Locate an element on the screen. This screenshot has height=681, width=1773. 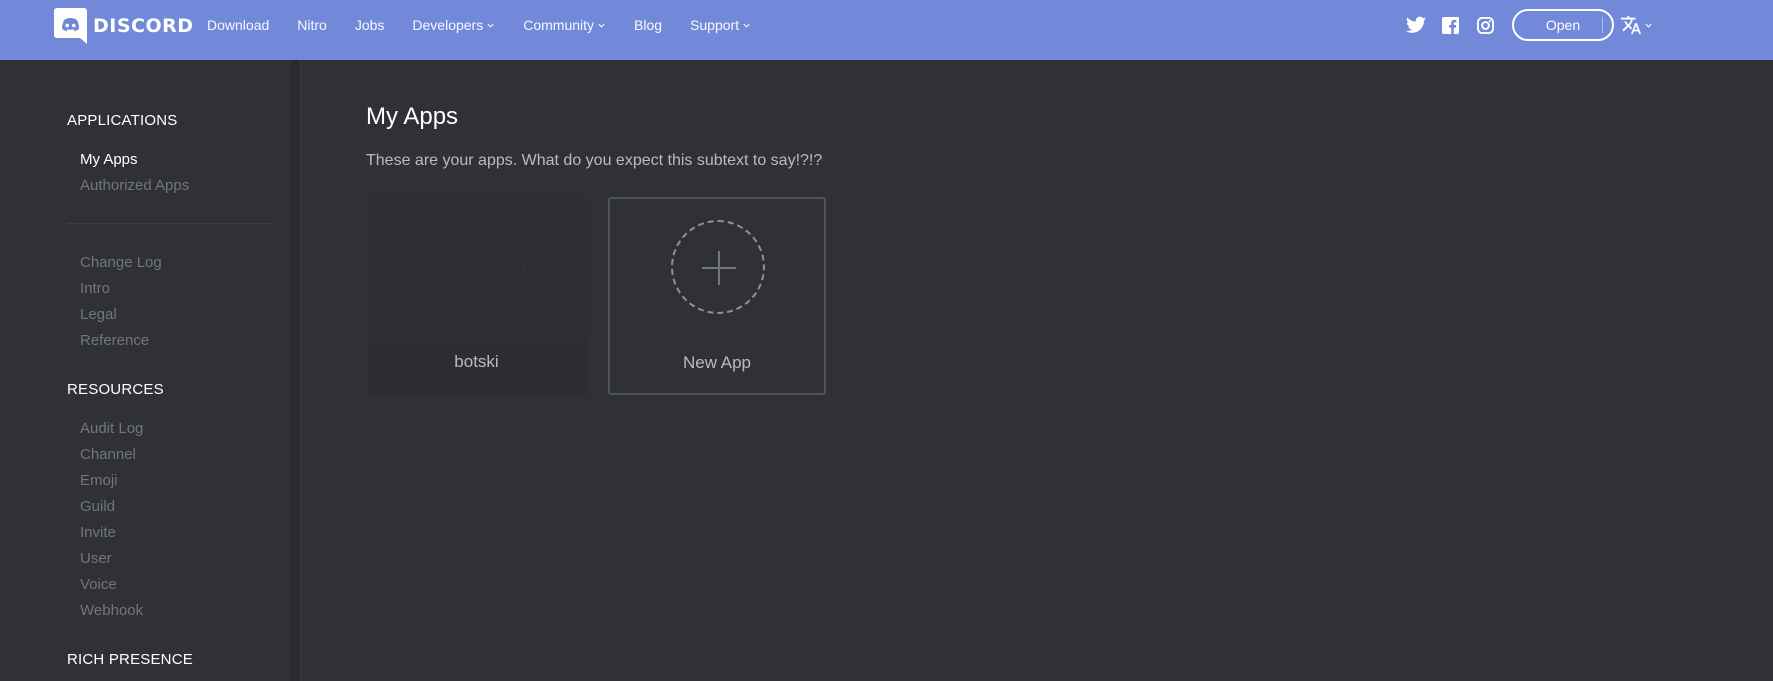
nav-jobs: Jobs is located at coordinates (370, 25).